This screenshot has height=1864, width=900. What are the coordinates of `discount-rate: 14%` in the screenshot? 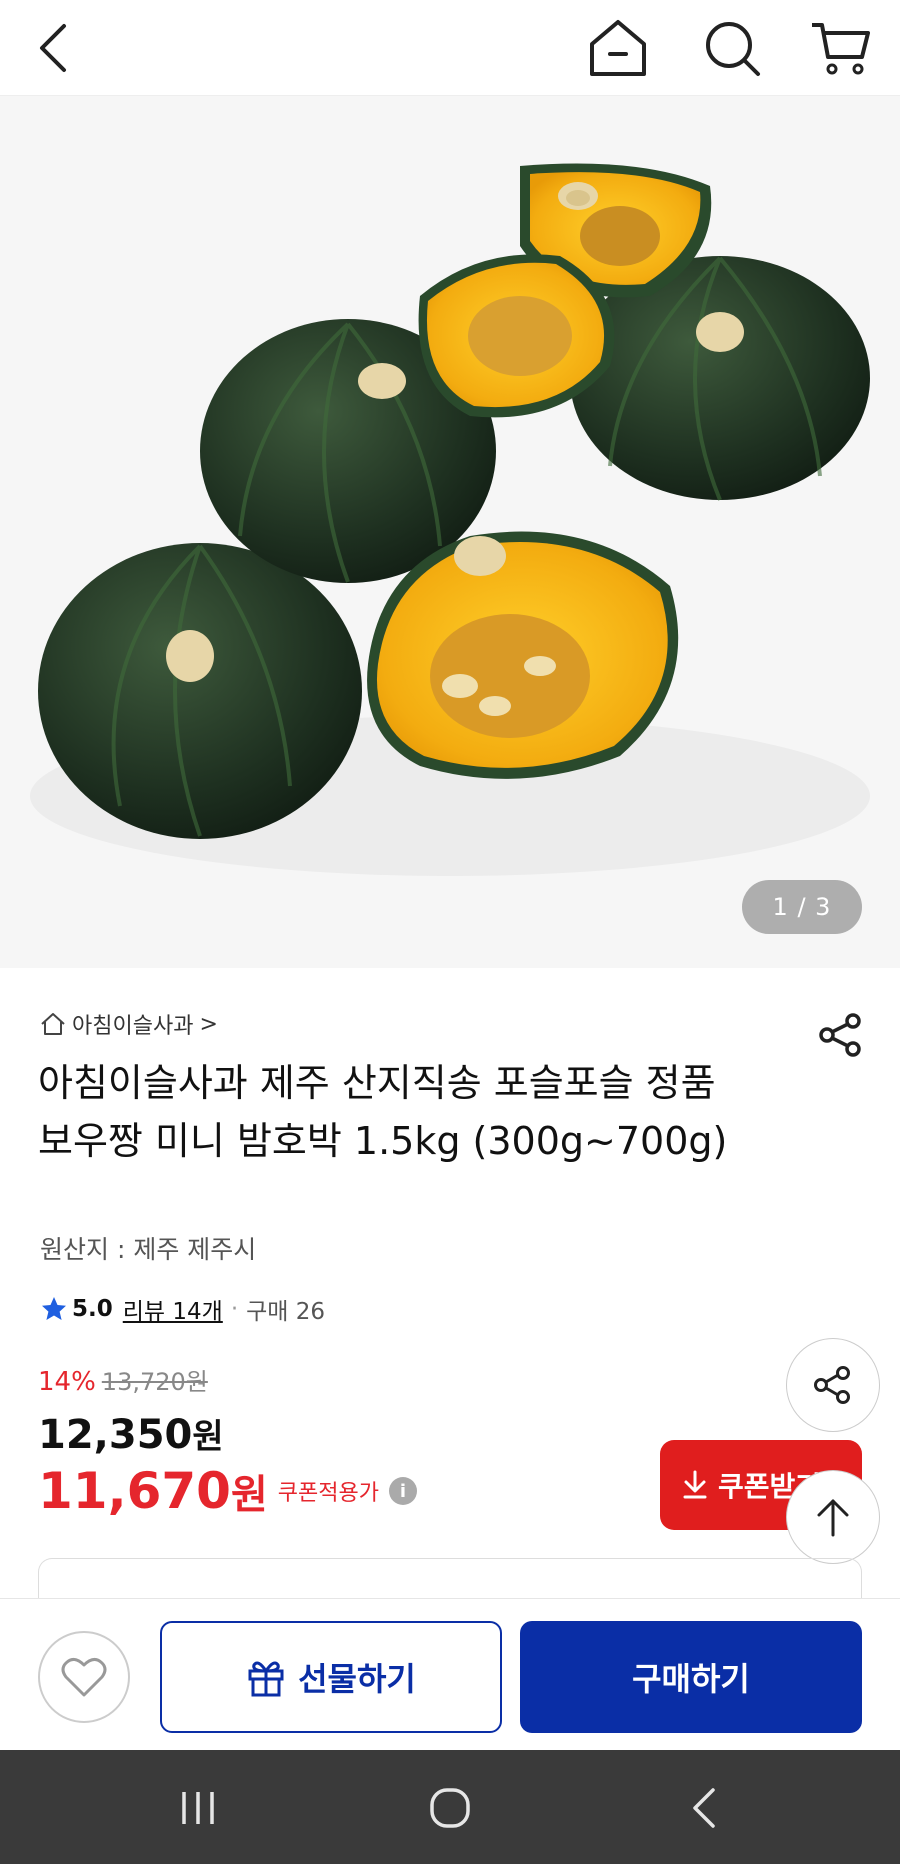 It's located at (67, 1382).